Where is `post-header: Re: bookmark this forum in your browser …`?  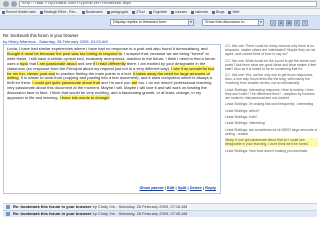 post-header: Re: bookmark this forum in your browser … is located at coordinates (112, 38).